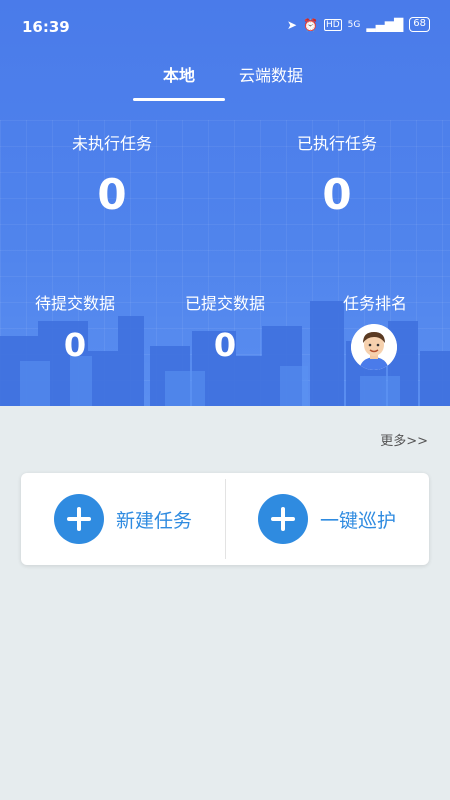 This screenshot has width=450, height=800. Describe the element at coordinates (357, 520) in the screenshot. I see `one-click-patrol-label: 一键巡护` at that location.